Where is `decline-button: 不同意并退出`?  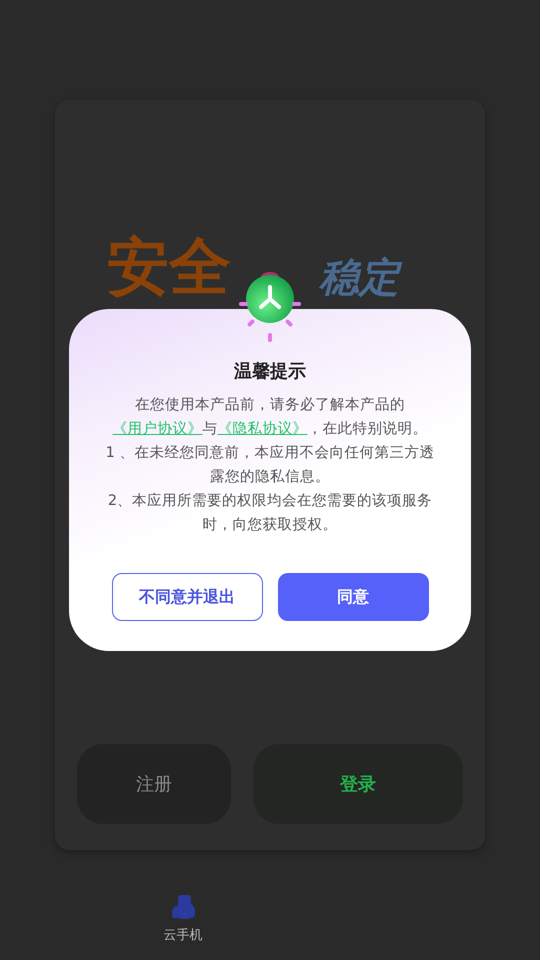
decline-button: 不同意并退出 is located at coordinates (187, 597).